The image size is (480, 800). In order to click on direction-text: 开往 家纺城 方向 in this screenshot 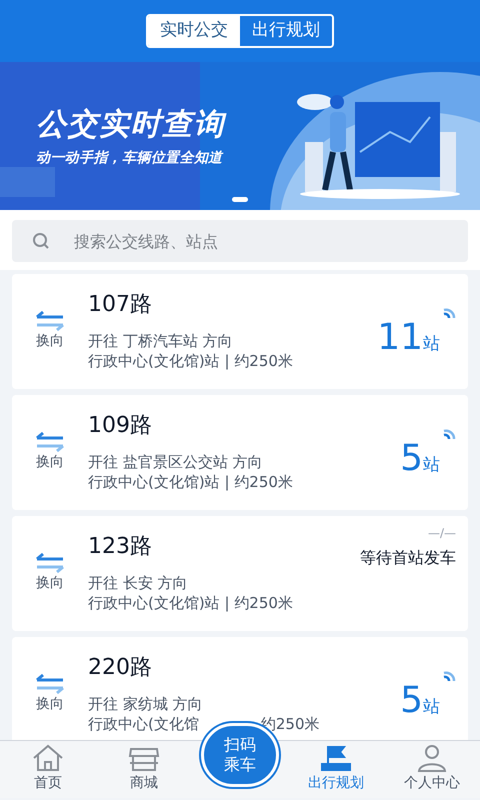, I will do `click(146, 704)`.